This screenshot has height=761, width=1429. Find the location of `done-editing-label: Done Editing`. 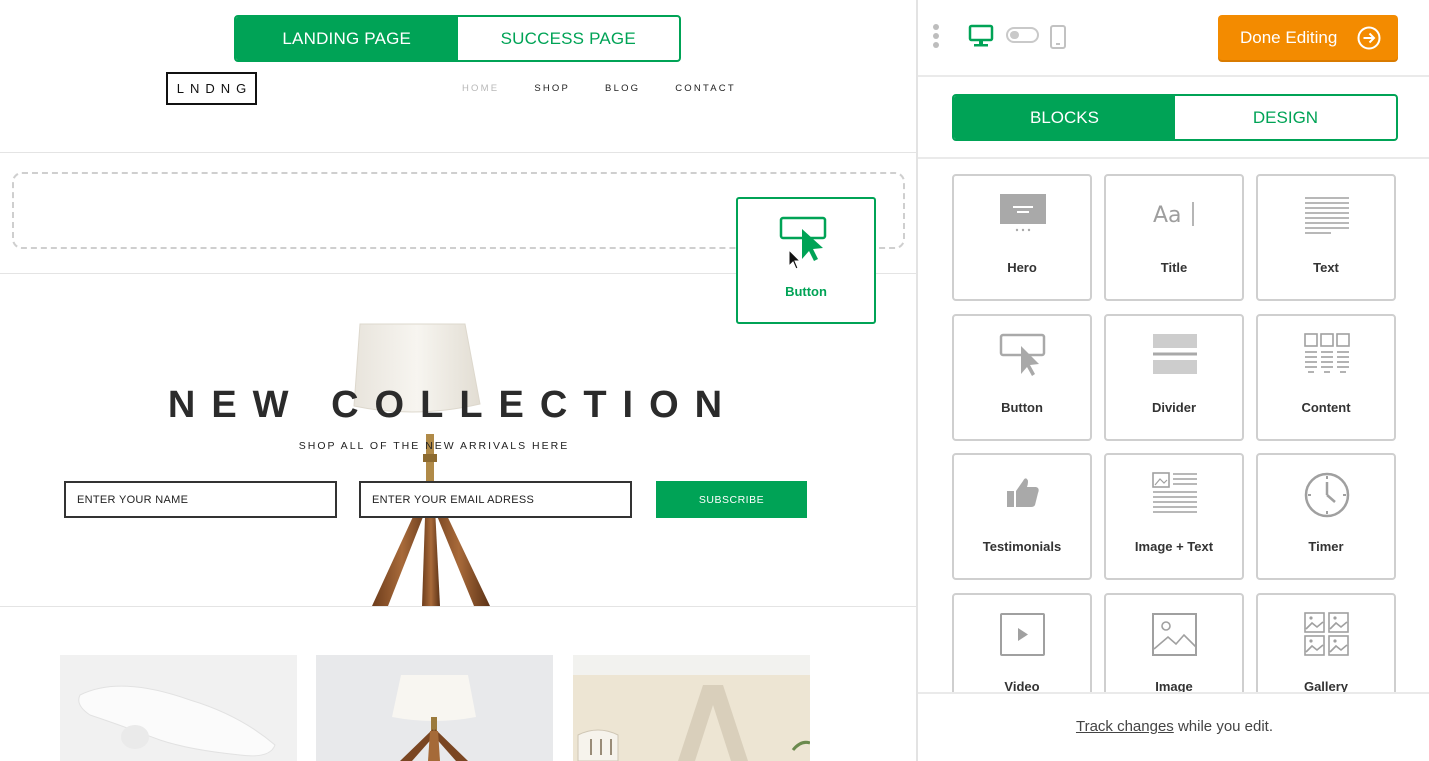

done-editing-label: Done Editing is located at coordinates (1289, 37).